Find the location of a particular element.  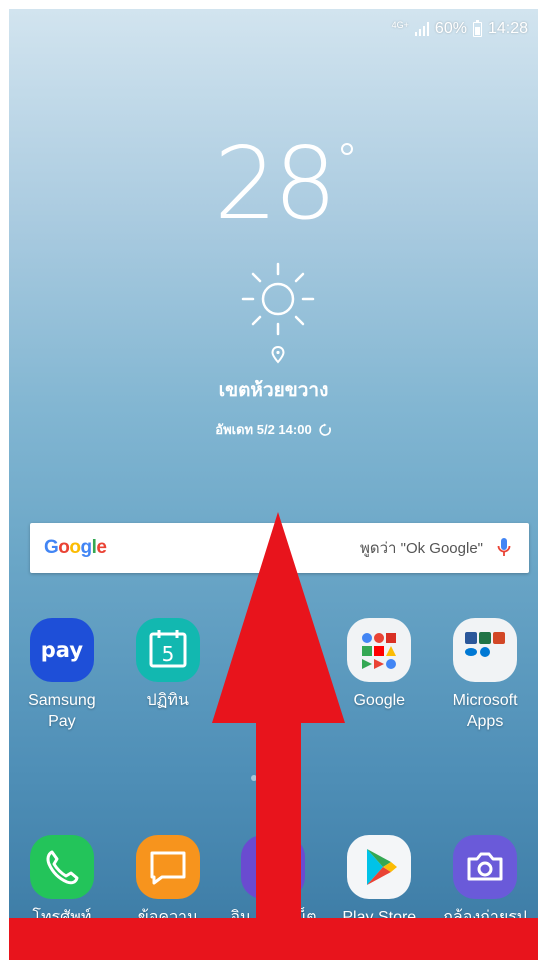

app-internet: อิน น็ต is located at coordinates (274, 881).